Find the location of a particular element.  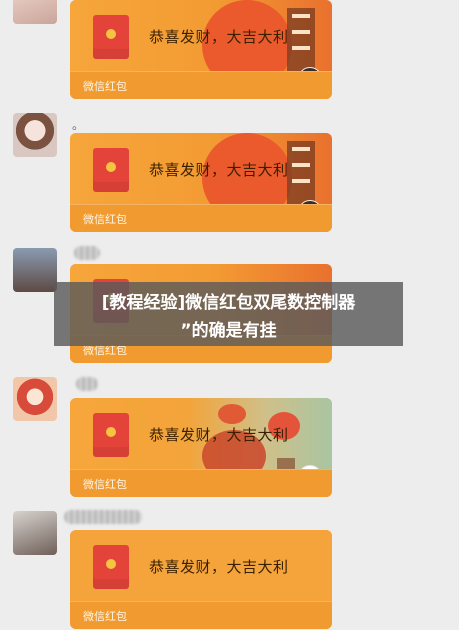

overlay-title-line2: ”的确是有挂 is located at coordinates (228, 331).